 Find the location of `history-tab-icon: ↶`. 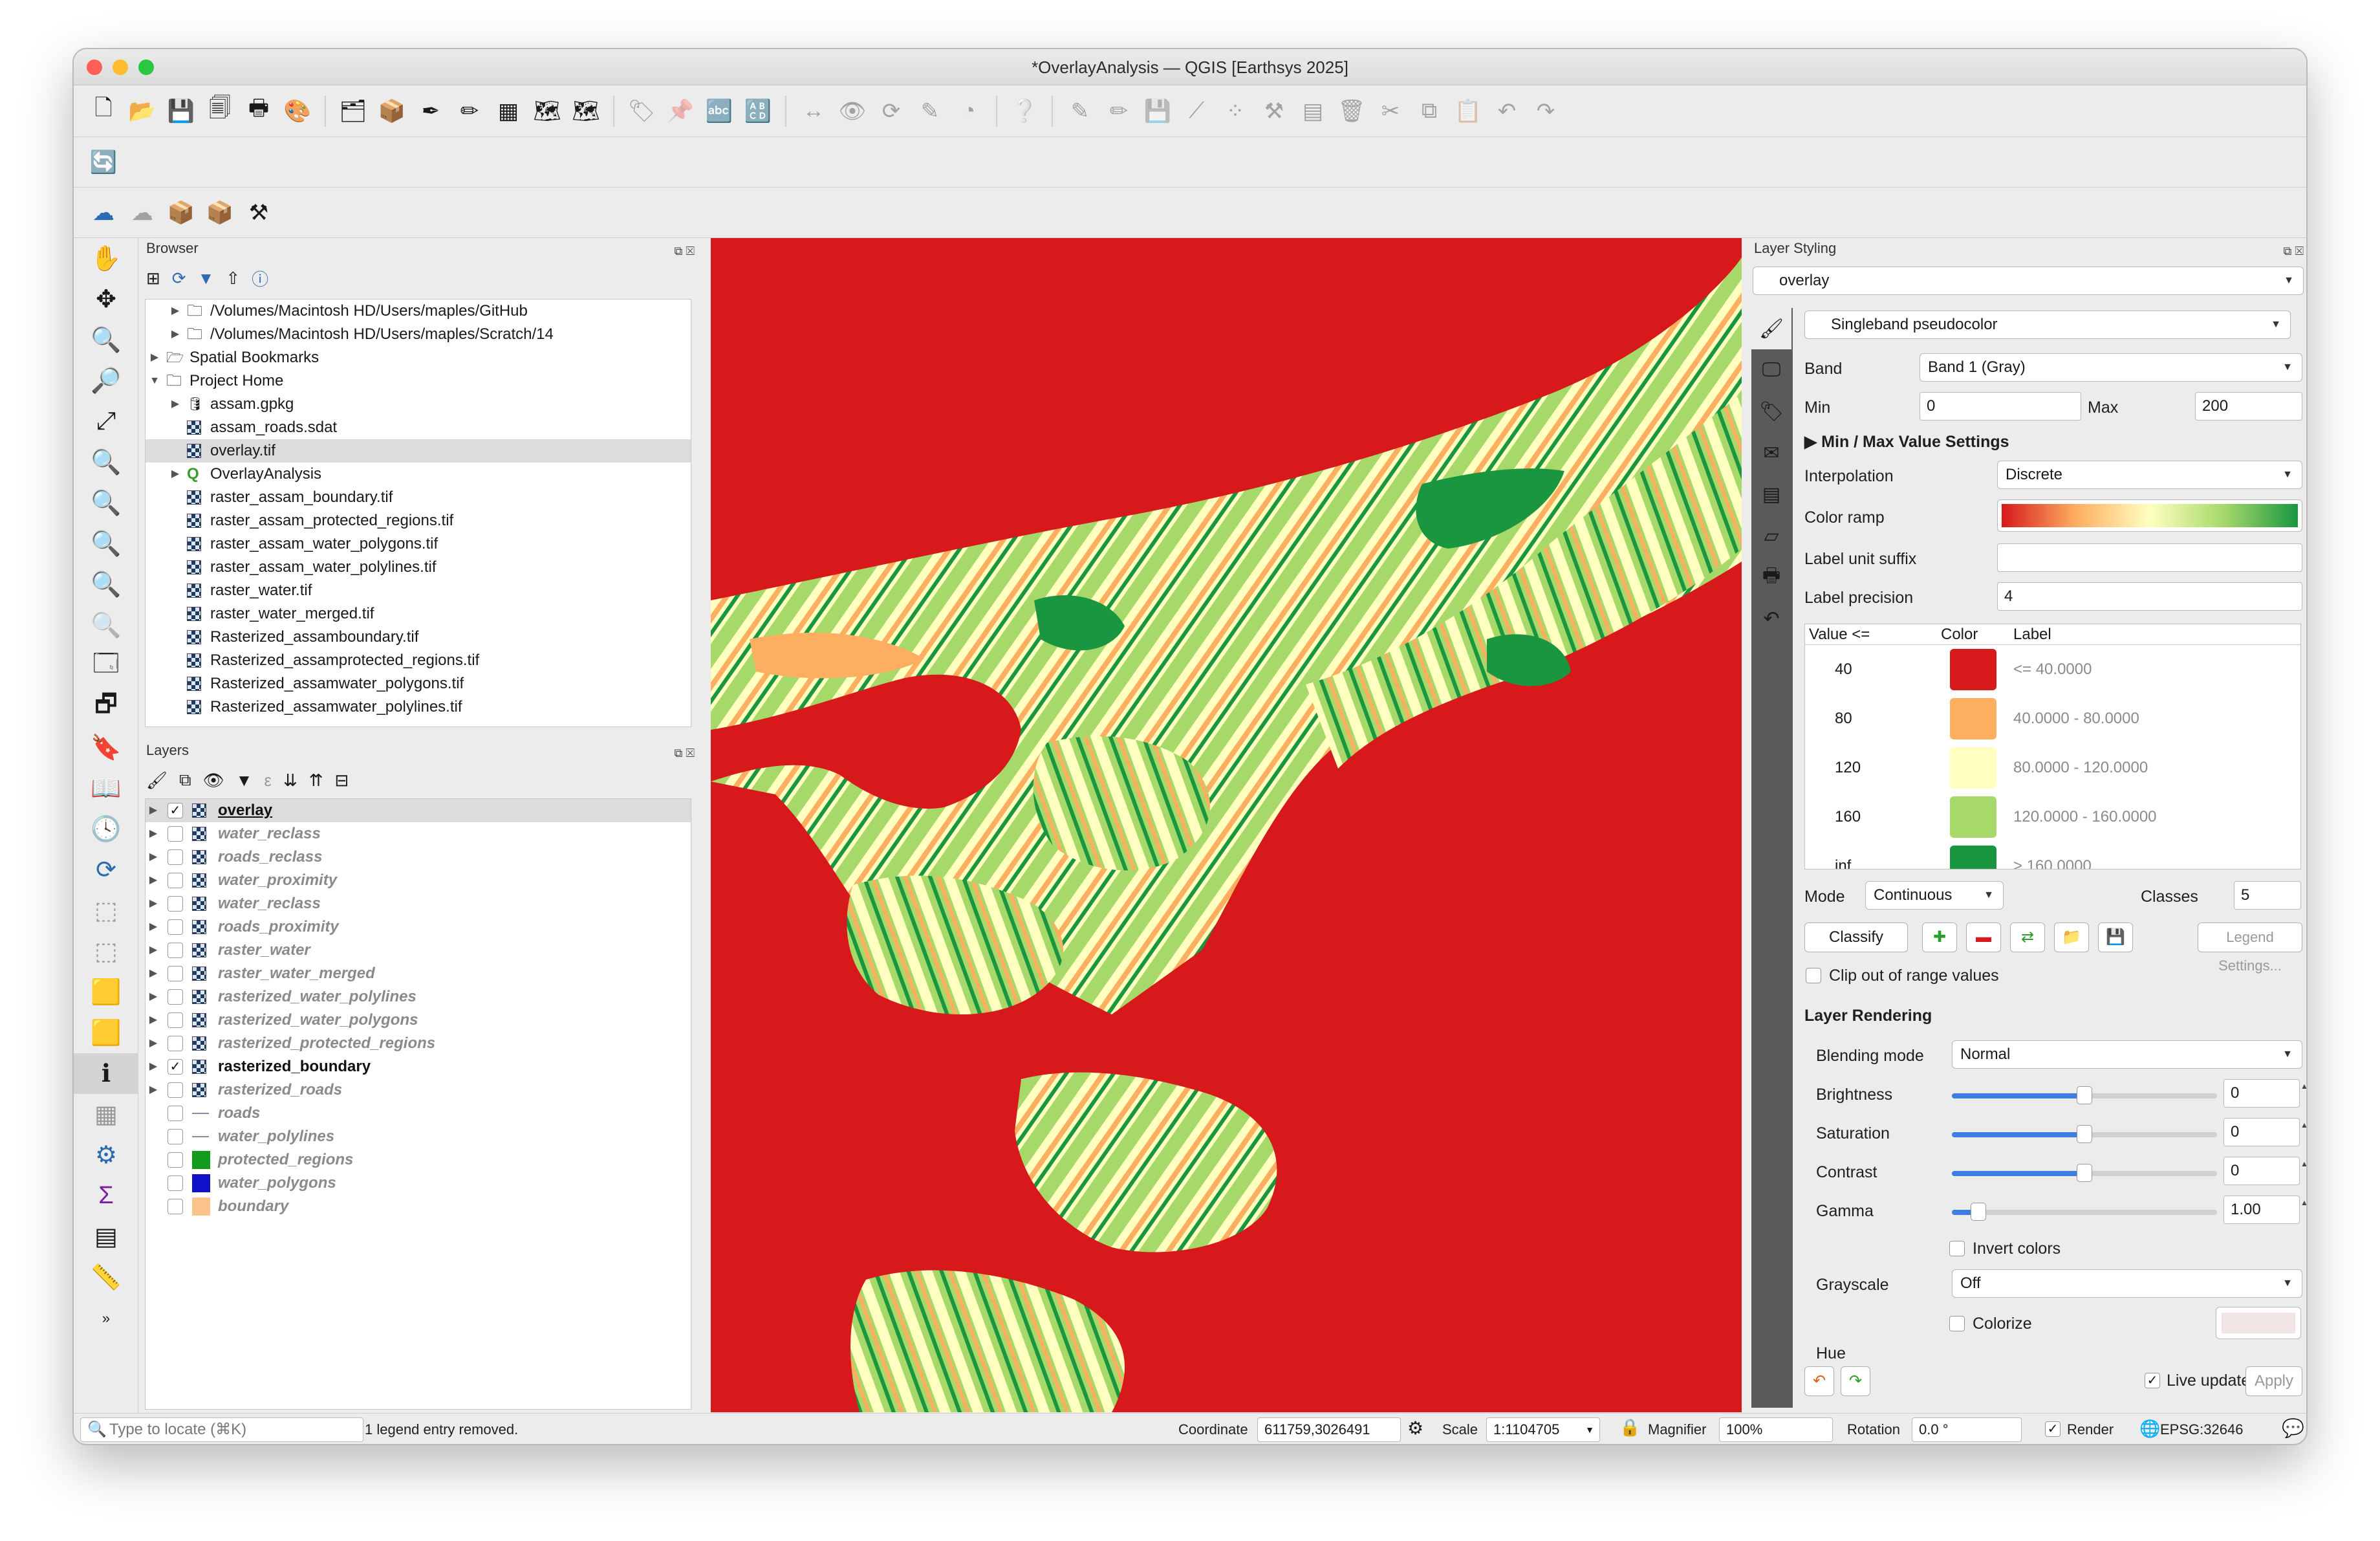

history-tab-icon: ↶ is located at coordinates (1771, 618).